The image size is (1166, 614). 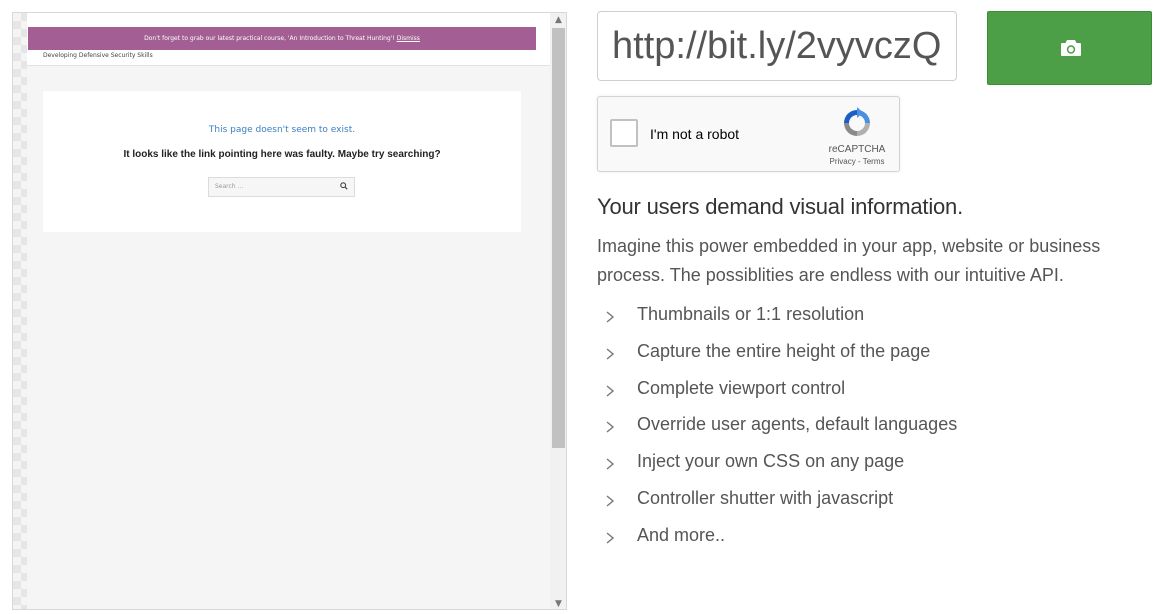 What do you see at coordinates (558, 238) in the screenshot?
I see `scroll-thumb` at bounding box center [558, 238].